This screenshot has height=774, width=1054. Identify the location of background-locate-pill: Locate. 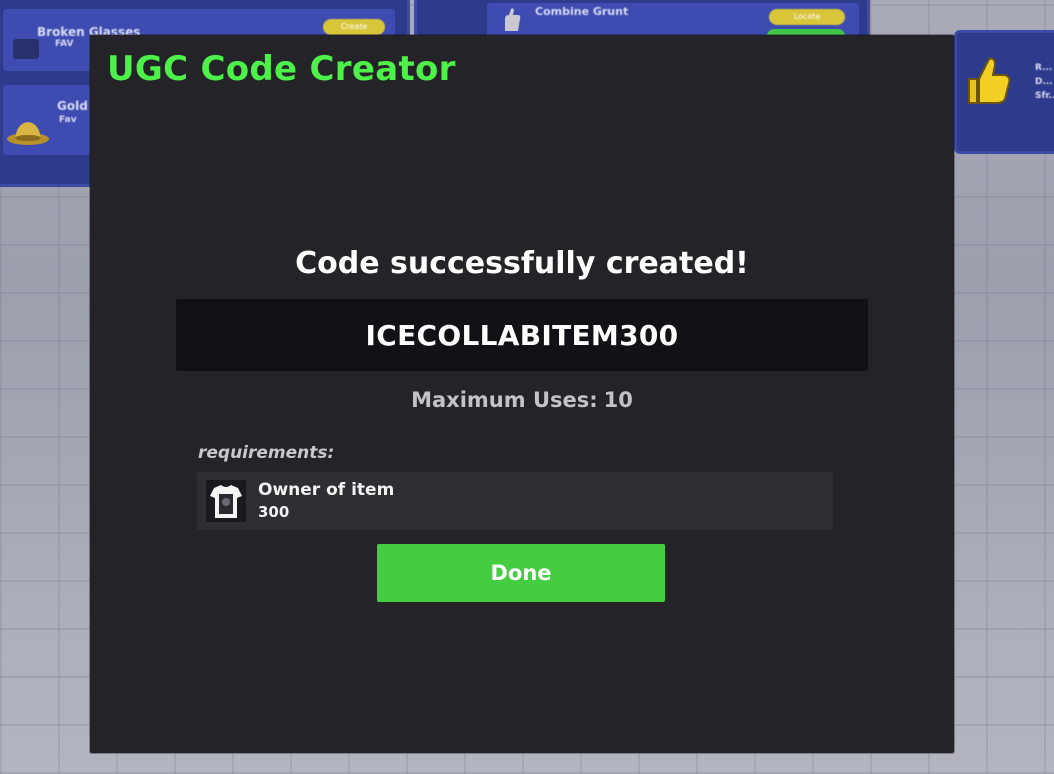
(807, 17).